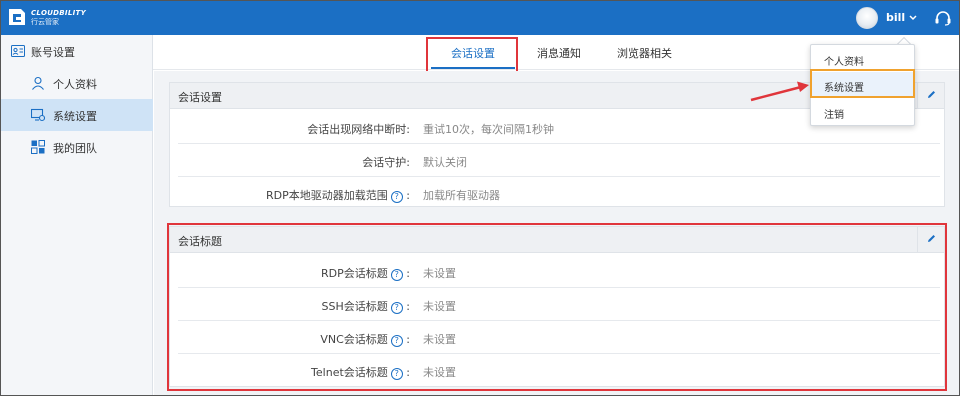 The height and width of the screenshot is (396, 960). What do you see at coordinates (58, 13) in the screenshot?
I see `logo-text-en: CLOUDBILITY` at bounding box center [58, 13].